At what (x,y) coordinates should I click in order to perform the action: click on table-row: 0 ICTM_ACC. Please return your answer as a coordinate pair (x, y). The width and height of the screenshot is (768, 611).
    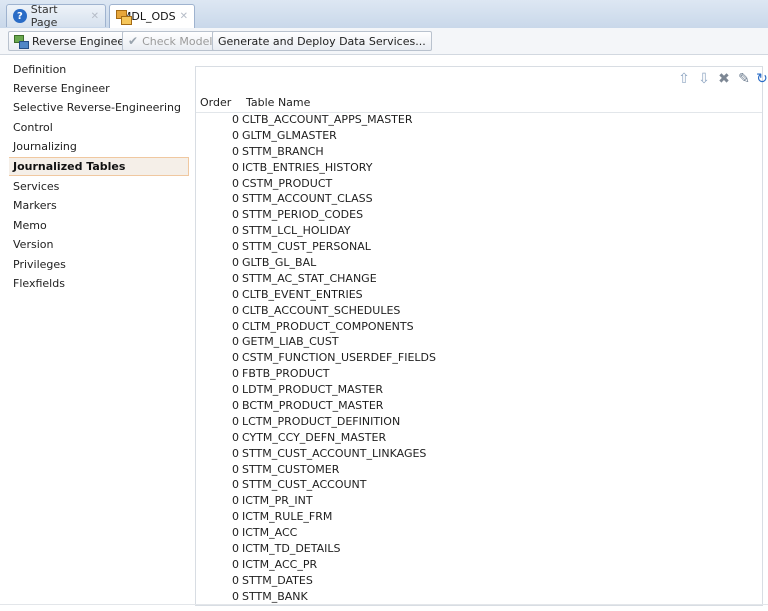
    Looking at the image, I should click on (479, 534).